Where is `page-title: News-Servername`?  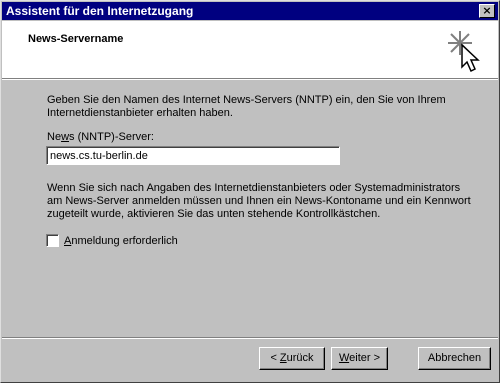 page-title: News-Servername is located at coordinates (76, 39).